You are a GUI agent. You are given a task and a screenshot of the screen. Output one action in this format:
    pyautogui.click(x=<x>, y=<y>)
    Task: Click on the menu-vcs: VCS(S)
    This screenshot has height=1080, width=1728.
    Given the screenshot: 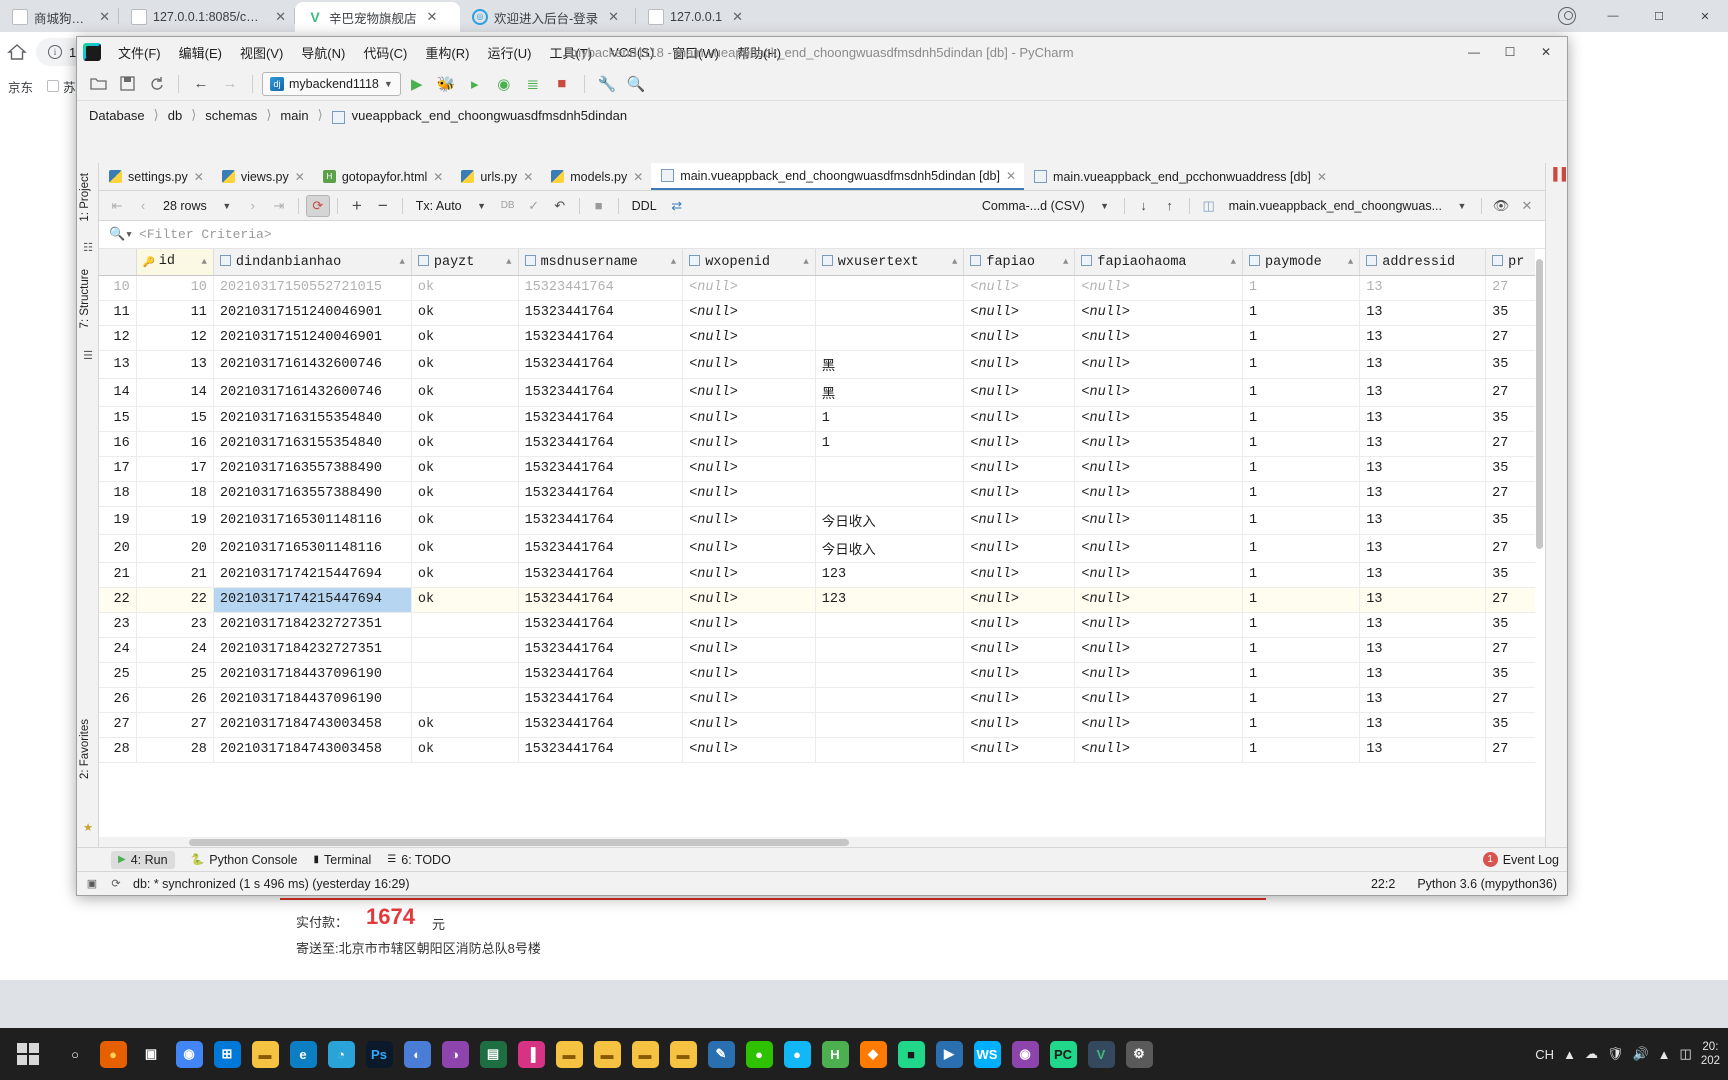 What is the action you would take?
    pyautogui.click(x=632, y=52)
    